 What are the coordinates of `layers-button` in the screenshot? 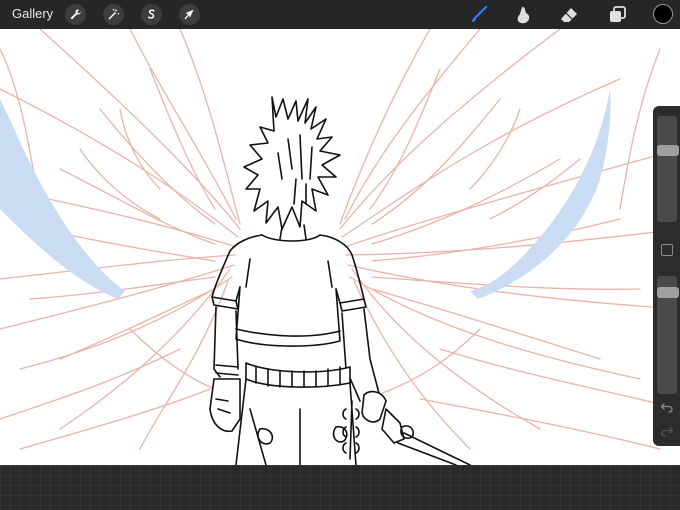 It's located at (617, 15).